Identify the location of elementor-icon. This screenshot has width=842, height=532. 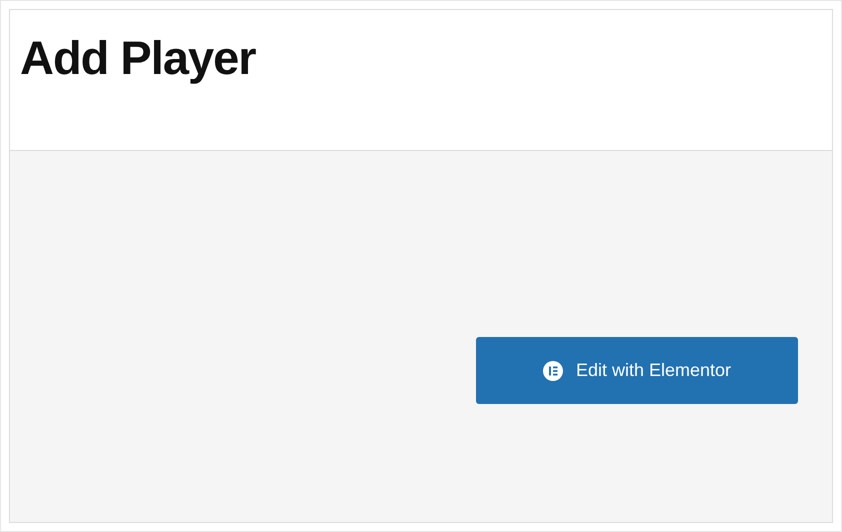
(552, 370).